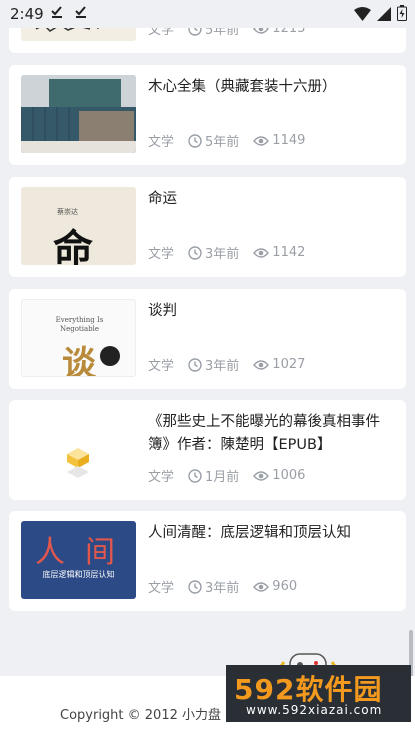  I want to click on article-thumbnail: 蔡崇达 命, so click(78, 226).